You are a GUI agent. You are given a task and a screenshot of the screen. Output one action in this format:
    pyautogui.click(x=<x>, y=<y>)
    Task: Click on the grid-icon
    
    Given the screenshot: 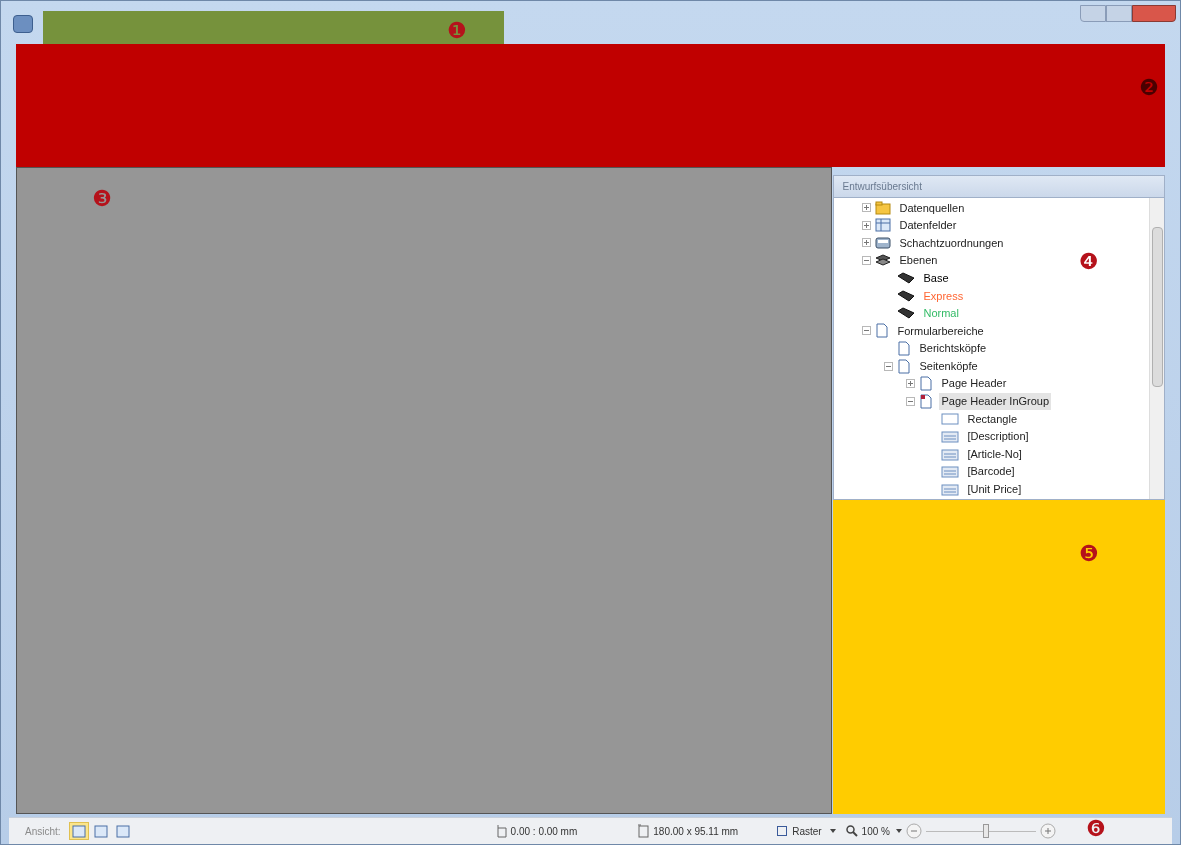 What is the action you would take?
    pyautogui.click(x=782, y=831)
    